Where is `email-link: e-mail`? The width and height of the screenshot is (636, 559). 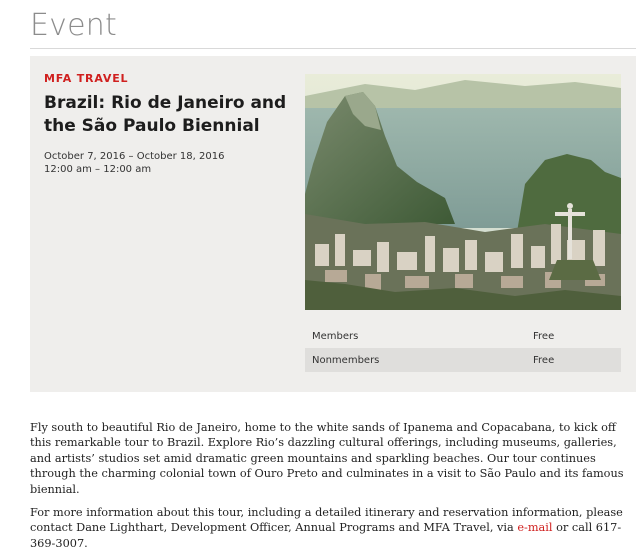
email-link: e-mail is located at coordinates (534, 527).